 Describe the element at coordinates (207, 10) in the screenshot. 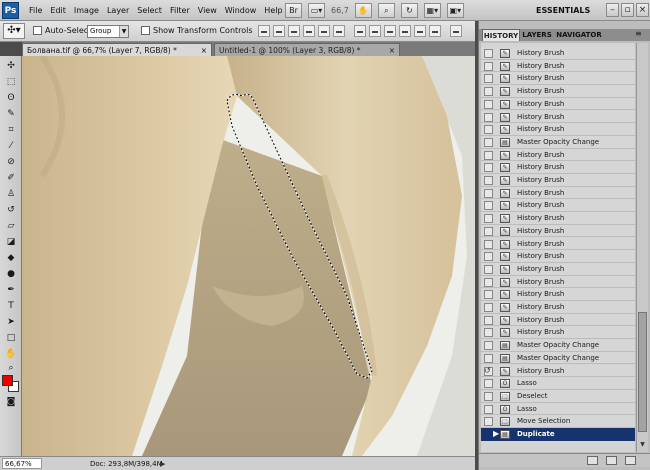

I see `menu-view: View` at that location.